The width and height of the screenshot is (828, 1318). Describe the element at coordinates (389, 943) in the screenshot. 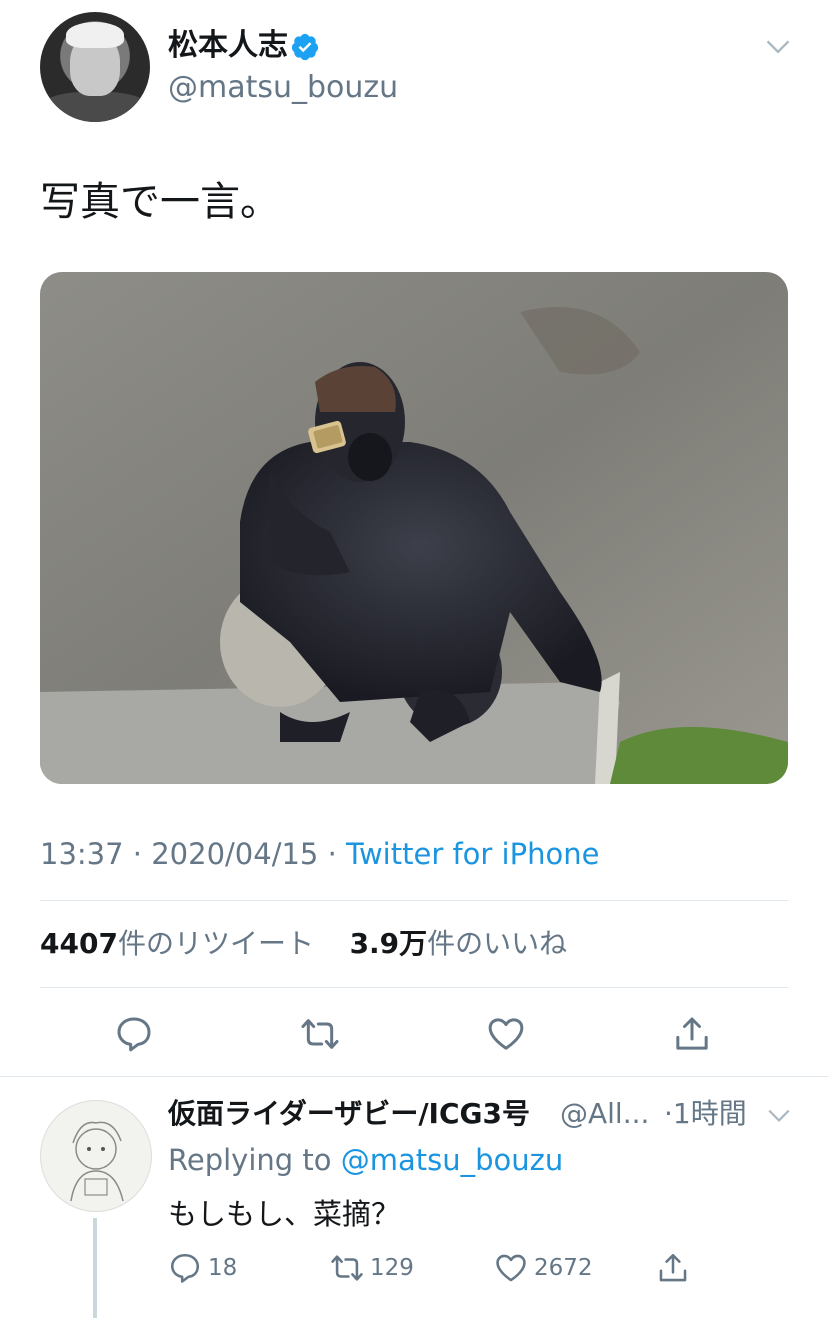

I see `likes-count: 3.9万` at that location.